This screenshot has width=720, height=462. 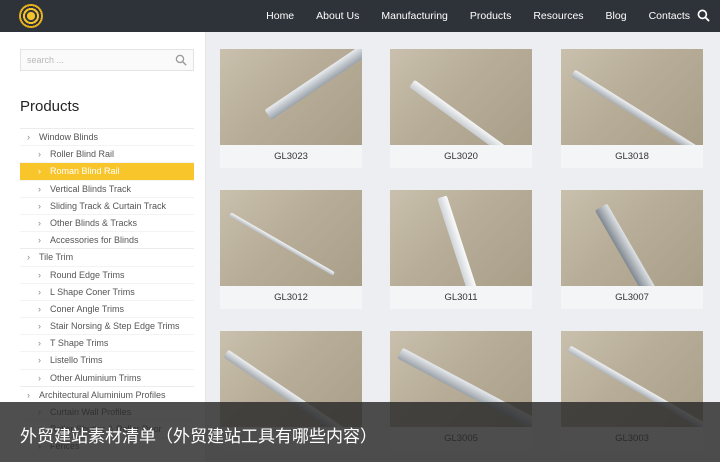 I want to click on sidebar-category-item: › Other Aluminium Trims, so click(x=107, y=377).